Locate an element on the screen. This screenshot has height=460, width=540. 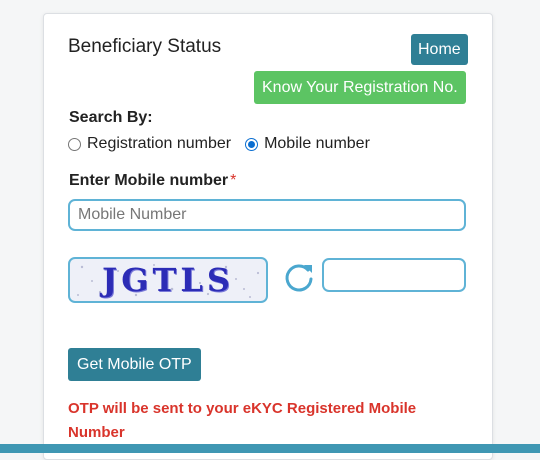
page-title: Beneficiary Status is located at coordinates (145, 46).